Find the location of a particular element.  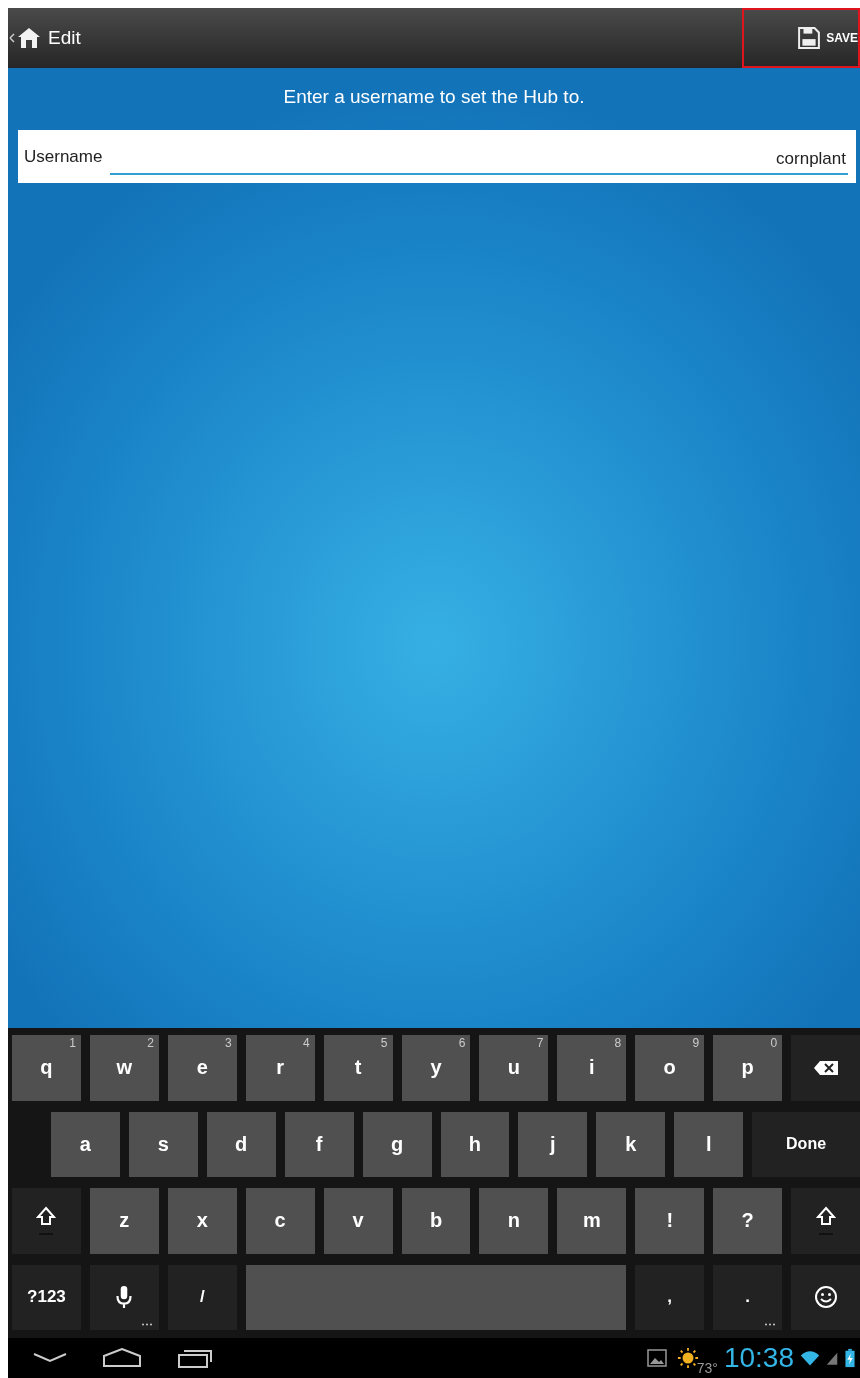

key-hint: 5 is located at coordinates (384, 1043).